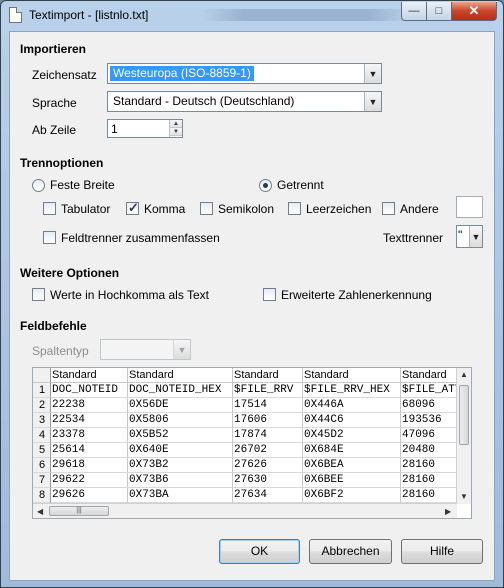  What do you see at coordinates (419, 209) in the screenshot?
I see `other-label: Andere` at bounding box center [419, 209].